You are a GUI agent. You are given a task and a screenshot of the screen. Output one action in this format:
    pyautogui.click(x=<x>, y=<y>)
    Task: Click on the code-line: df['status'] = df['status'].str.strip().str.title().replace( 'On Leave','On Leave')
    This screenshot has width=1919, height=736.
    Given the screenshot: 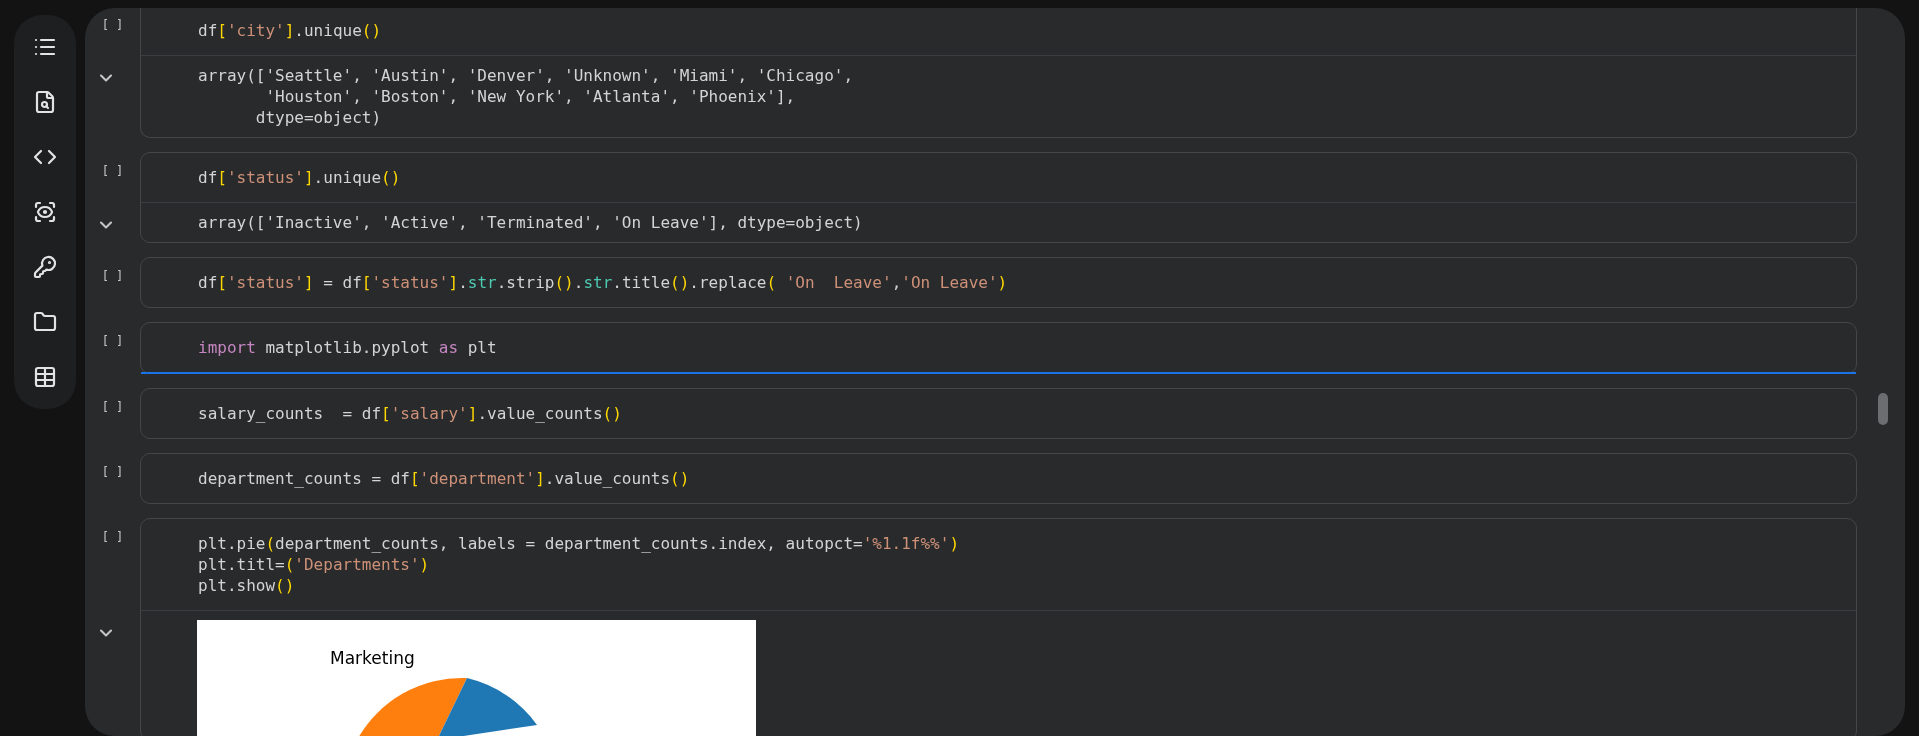 What is the action you would take?
    pyautogui.click(x=603, y=282)
    